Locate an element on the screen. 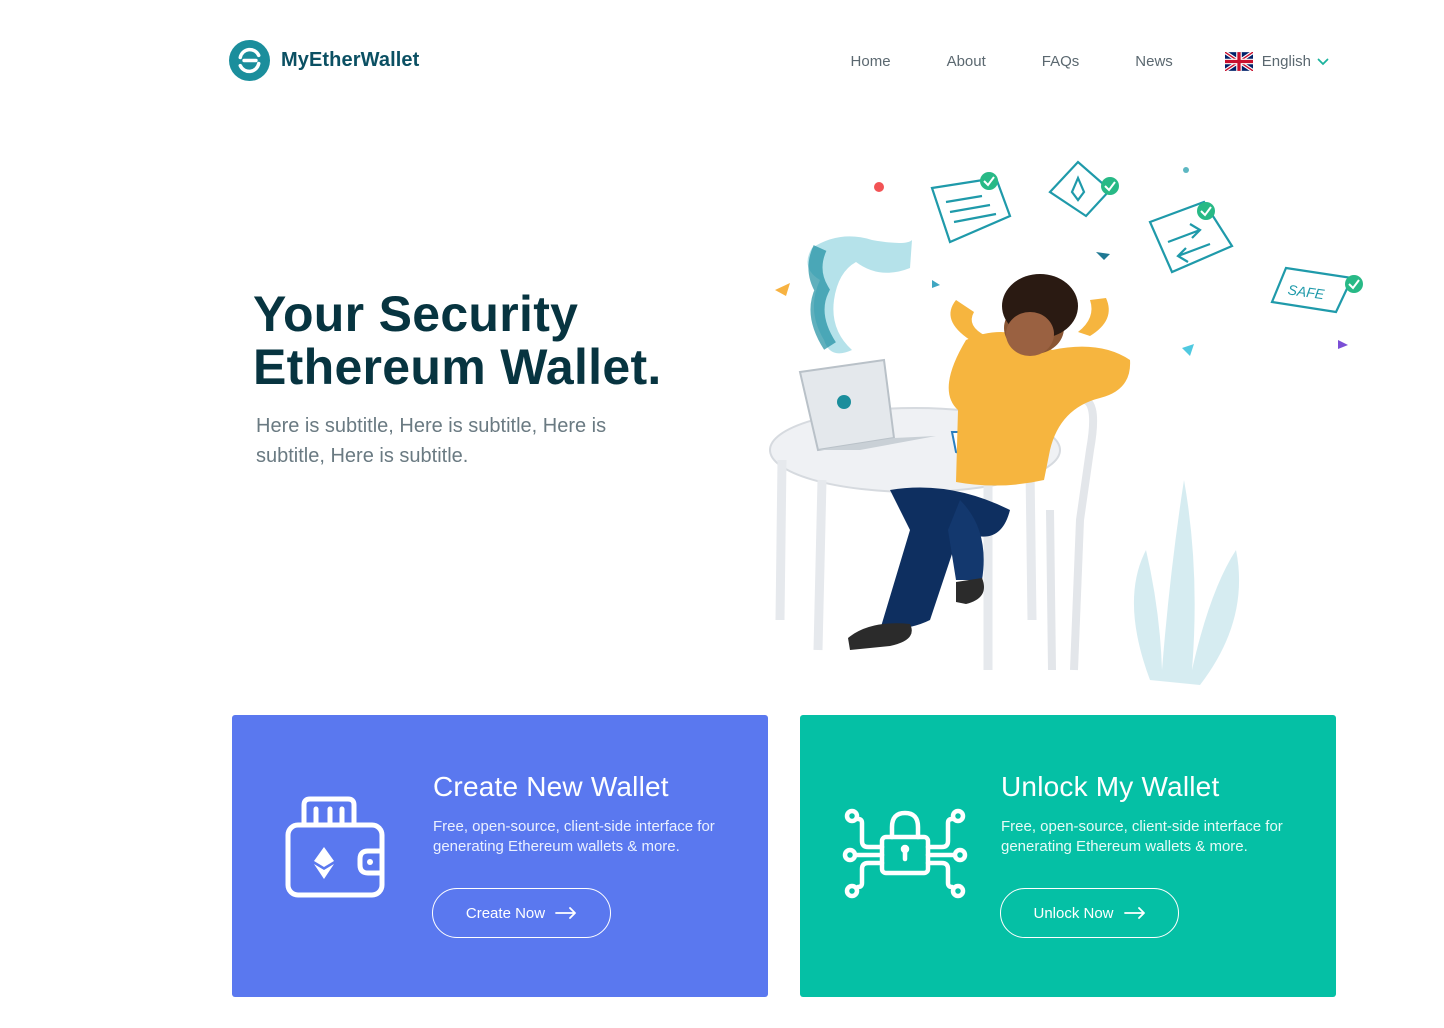 Image resolution: width=1444 pixels, height=1028 pixels. create-now-button: Create Now is located at coordinates (521, 913).